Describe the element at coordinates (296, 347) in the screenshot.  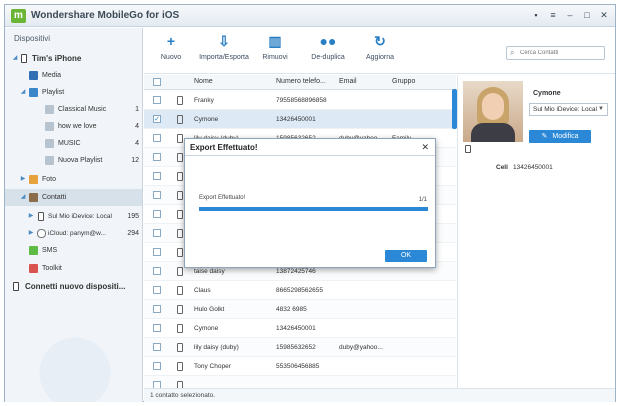
I see `cell-phone: 15985632652` at that location.